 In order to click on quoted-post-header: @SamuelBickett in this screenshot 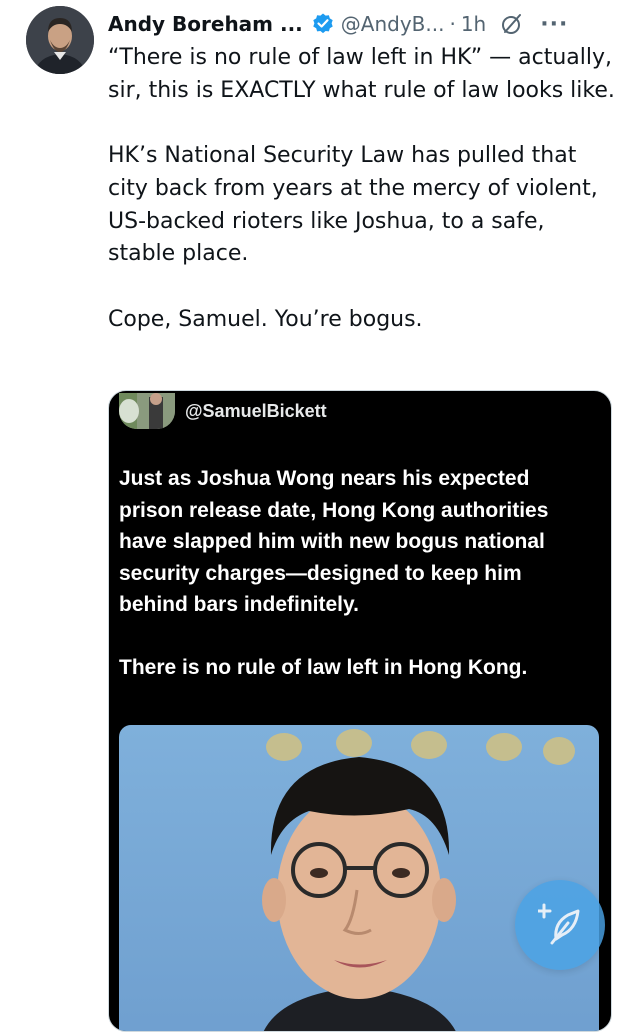, I will do `click(223, 411)`.